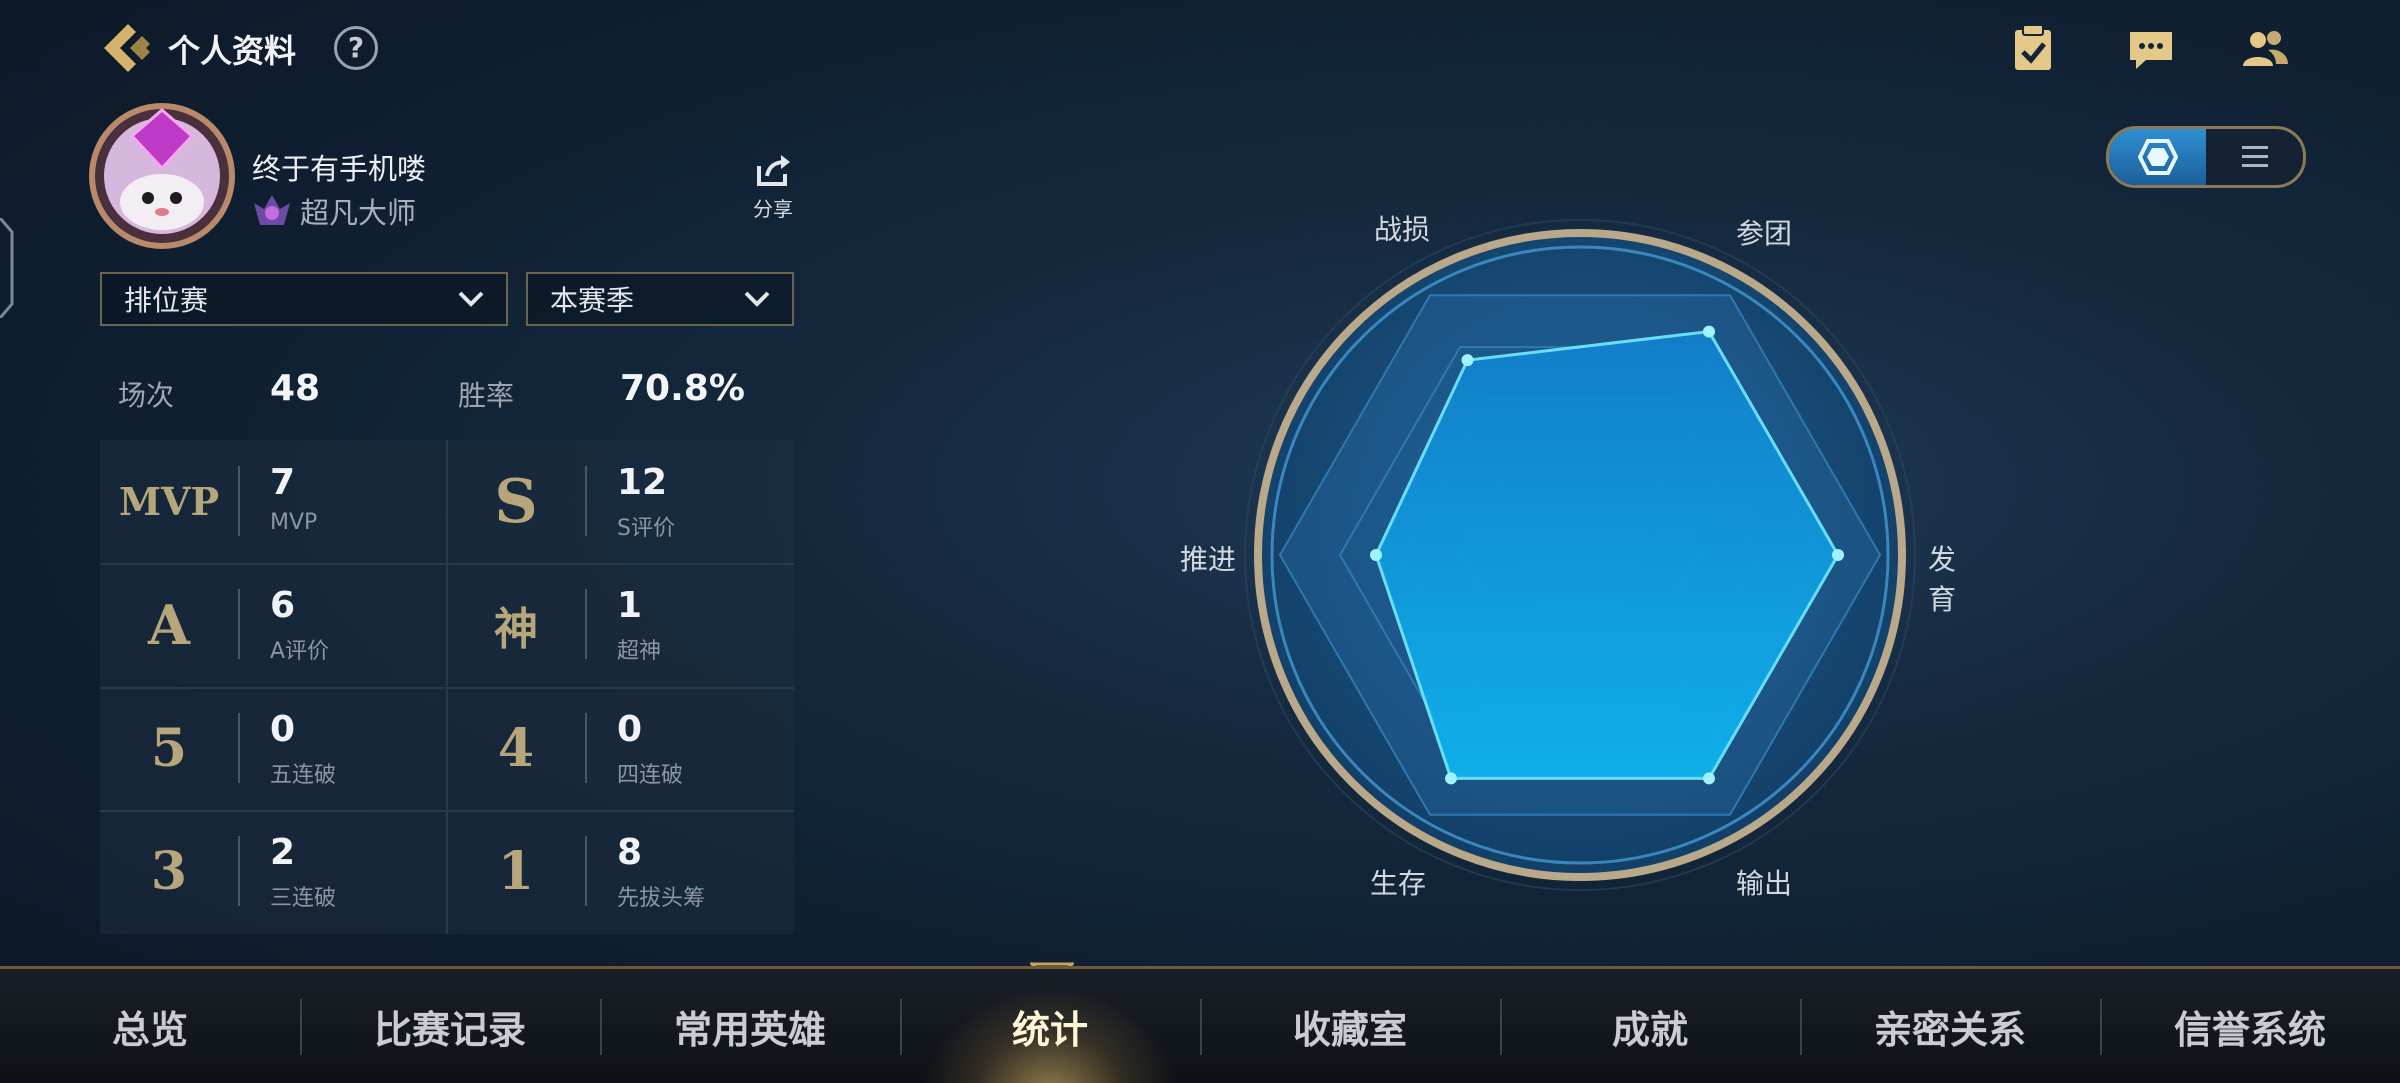 The image size is (2400, 1083). I want to click on a-rating-icon: A, so click(169, 624).